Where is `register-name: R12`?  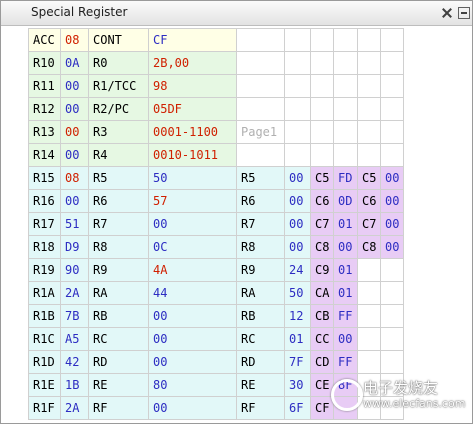
register-name: R12 is located at coordinates (44, 109).